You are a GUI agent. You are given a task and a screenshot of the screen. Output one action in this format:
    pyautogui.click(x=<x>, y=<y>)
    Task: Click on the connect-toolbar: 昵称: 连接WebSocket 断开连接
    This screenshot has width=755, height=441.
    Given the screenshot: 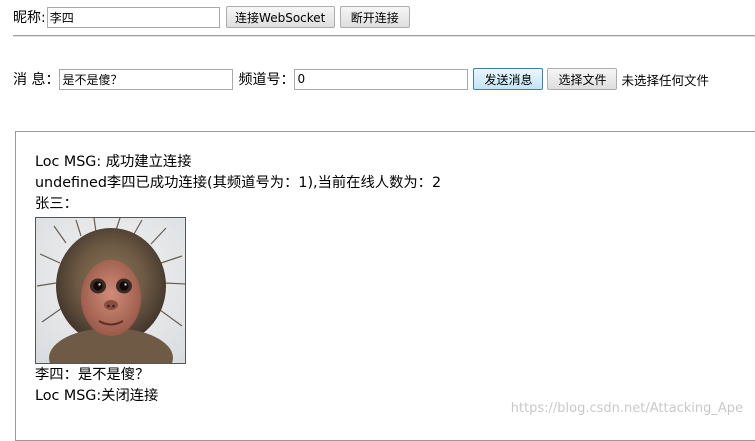 What is the action you would take?
    pyautogui.click(x=211, y=17)
    